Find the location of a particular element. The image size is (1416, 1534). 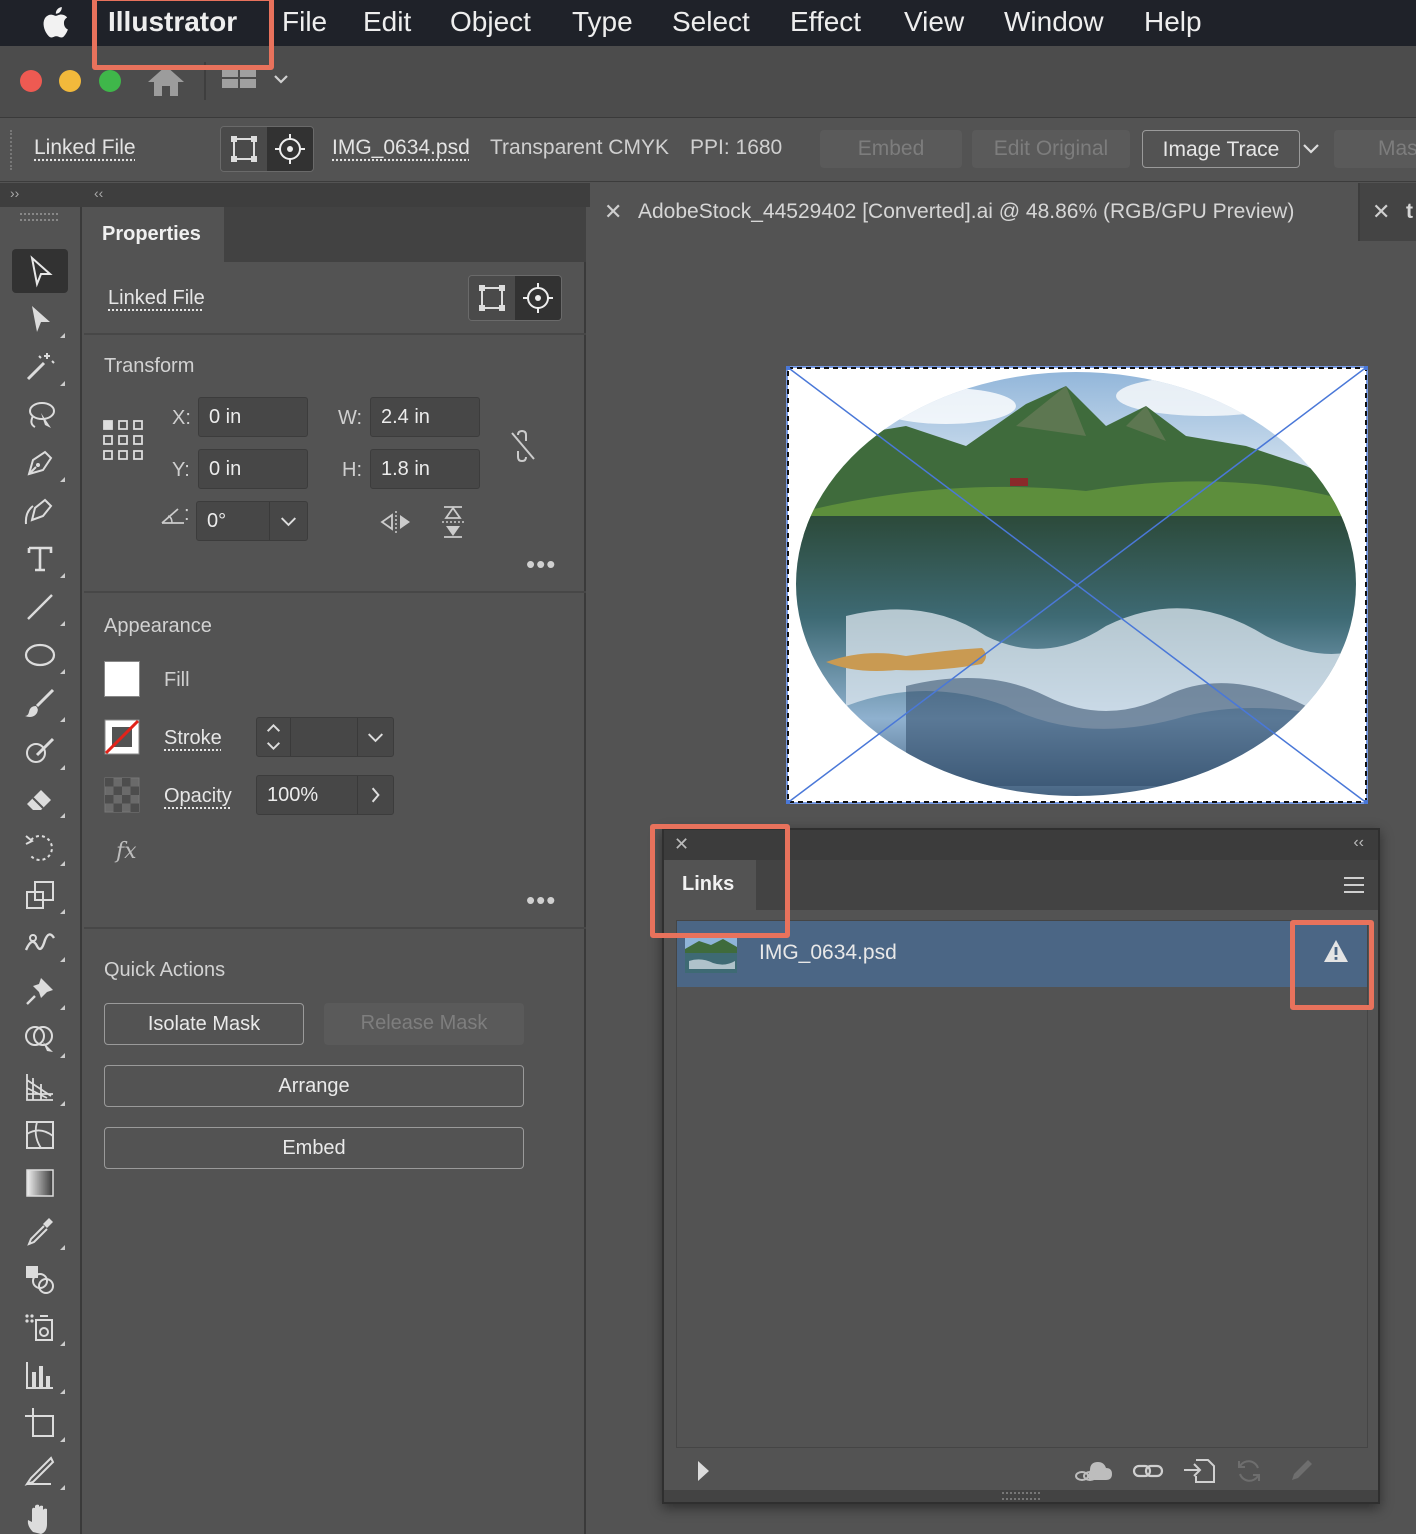

artboard-tool is located at coordinates (40, 1423).